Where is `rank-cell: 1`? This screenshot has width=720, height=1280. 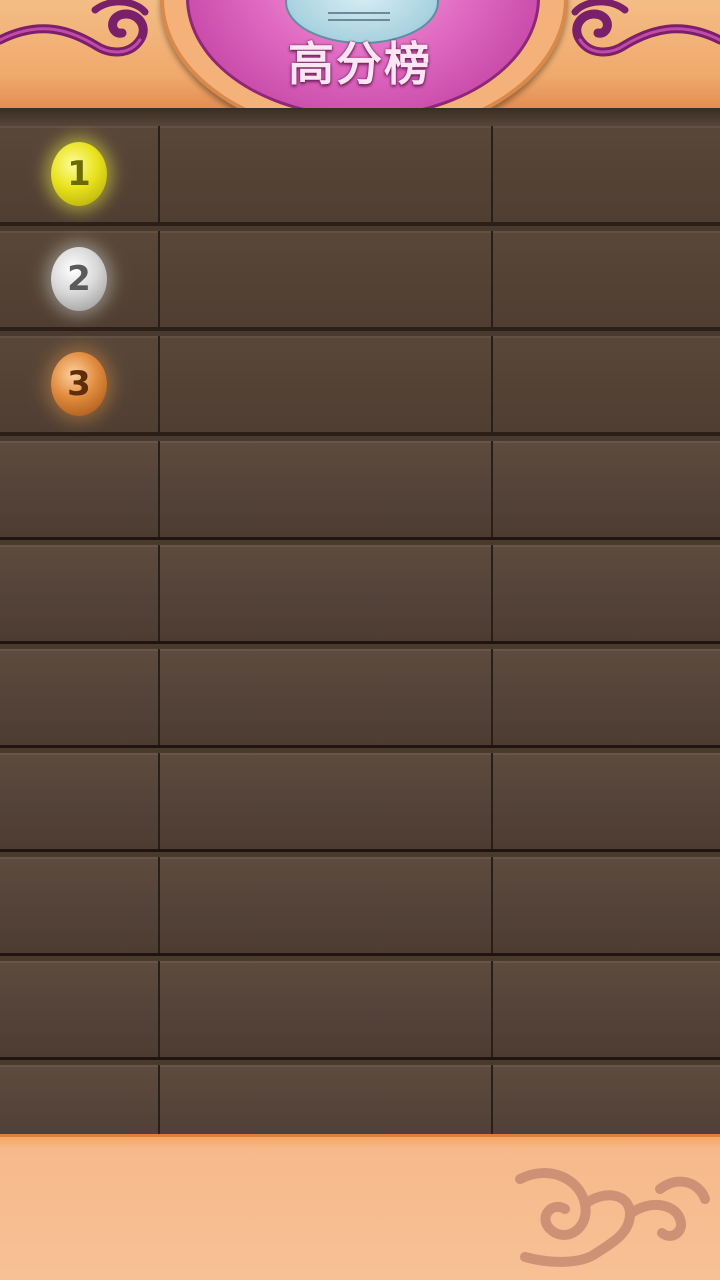
rank-cell: 1 is located at coordinates (80, 174).